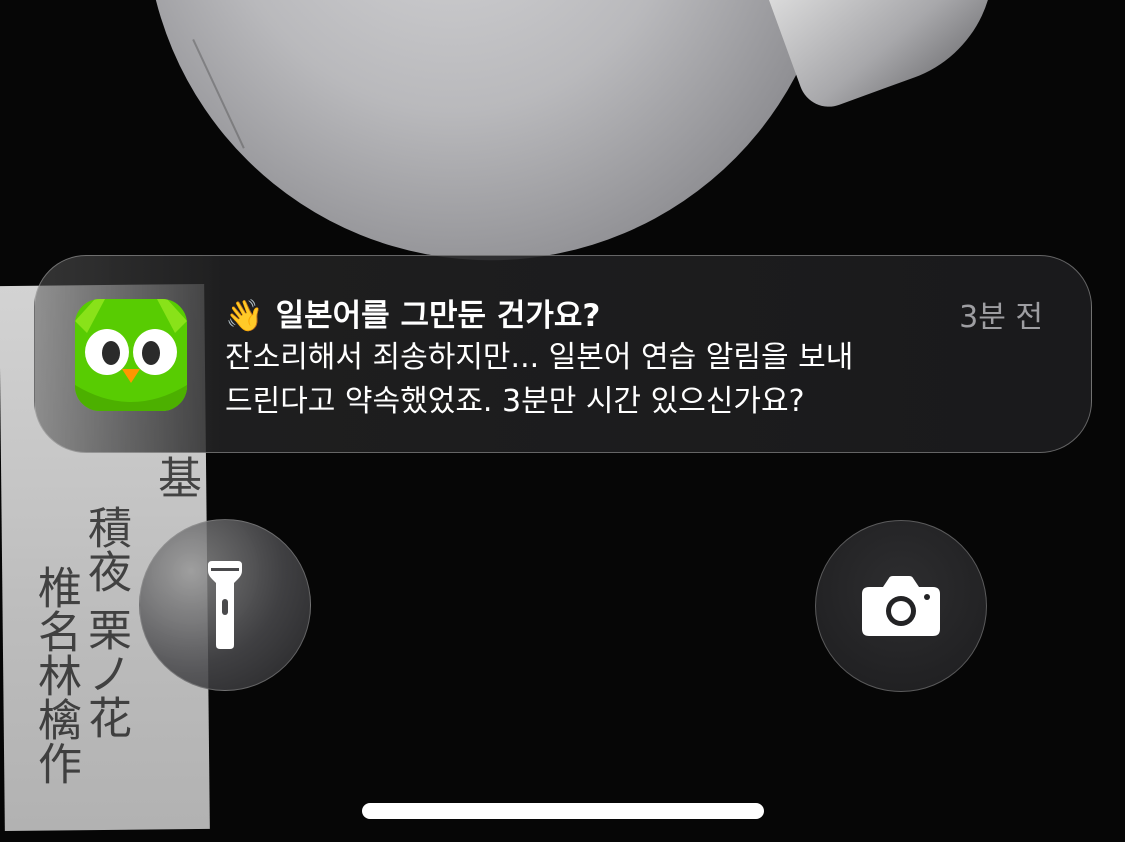 Image resolution: width=1125 pixels, height=842 pixels. I want to click on flashlight-icon, so click(225, 605).